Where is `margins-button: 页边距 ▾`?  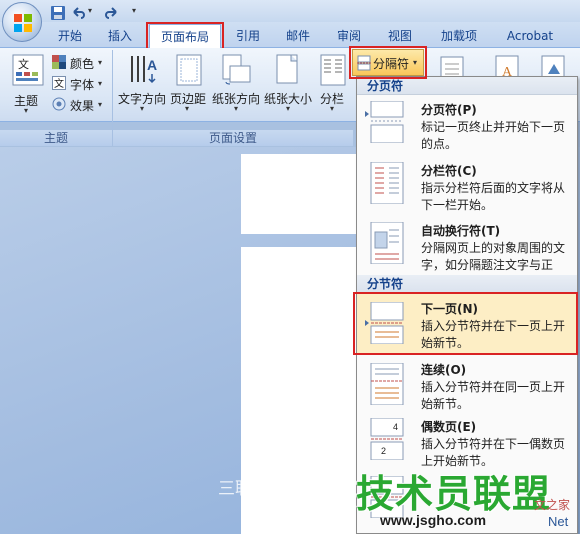 margins-button: 页边距 ▾ is located at coordinates (189, 84).